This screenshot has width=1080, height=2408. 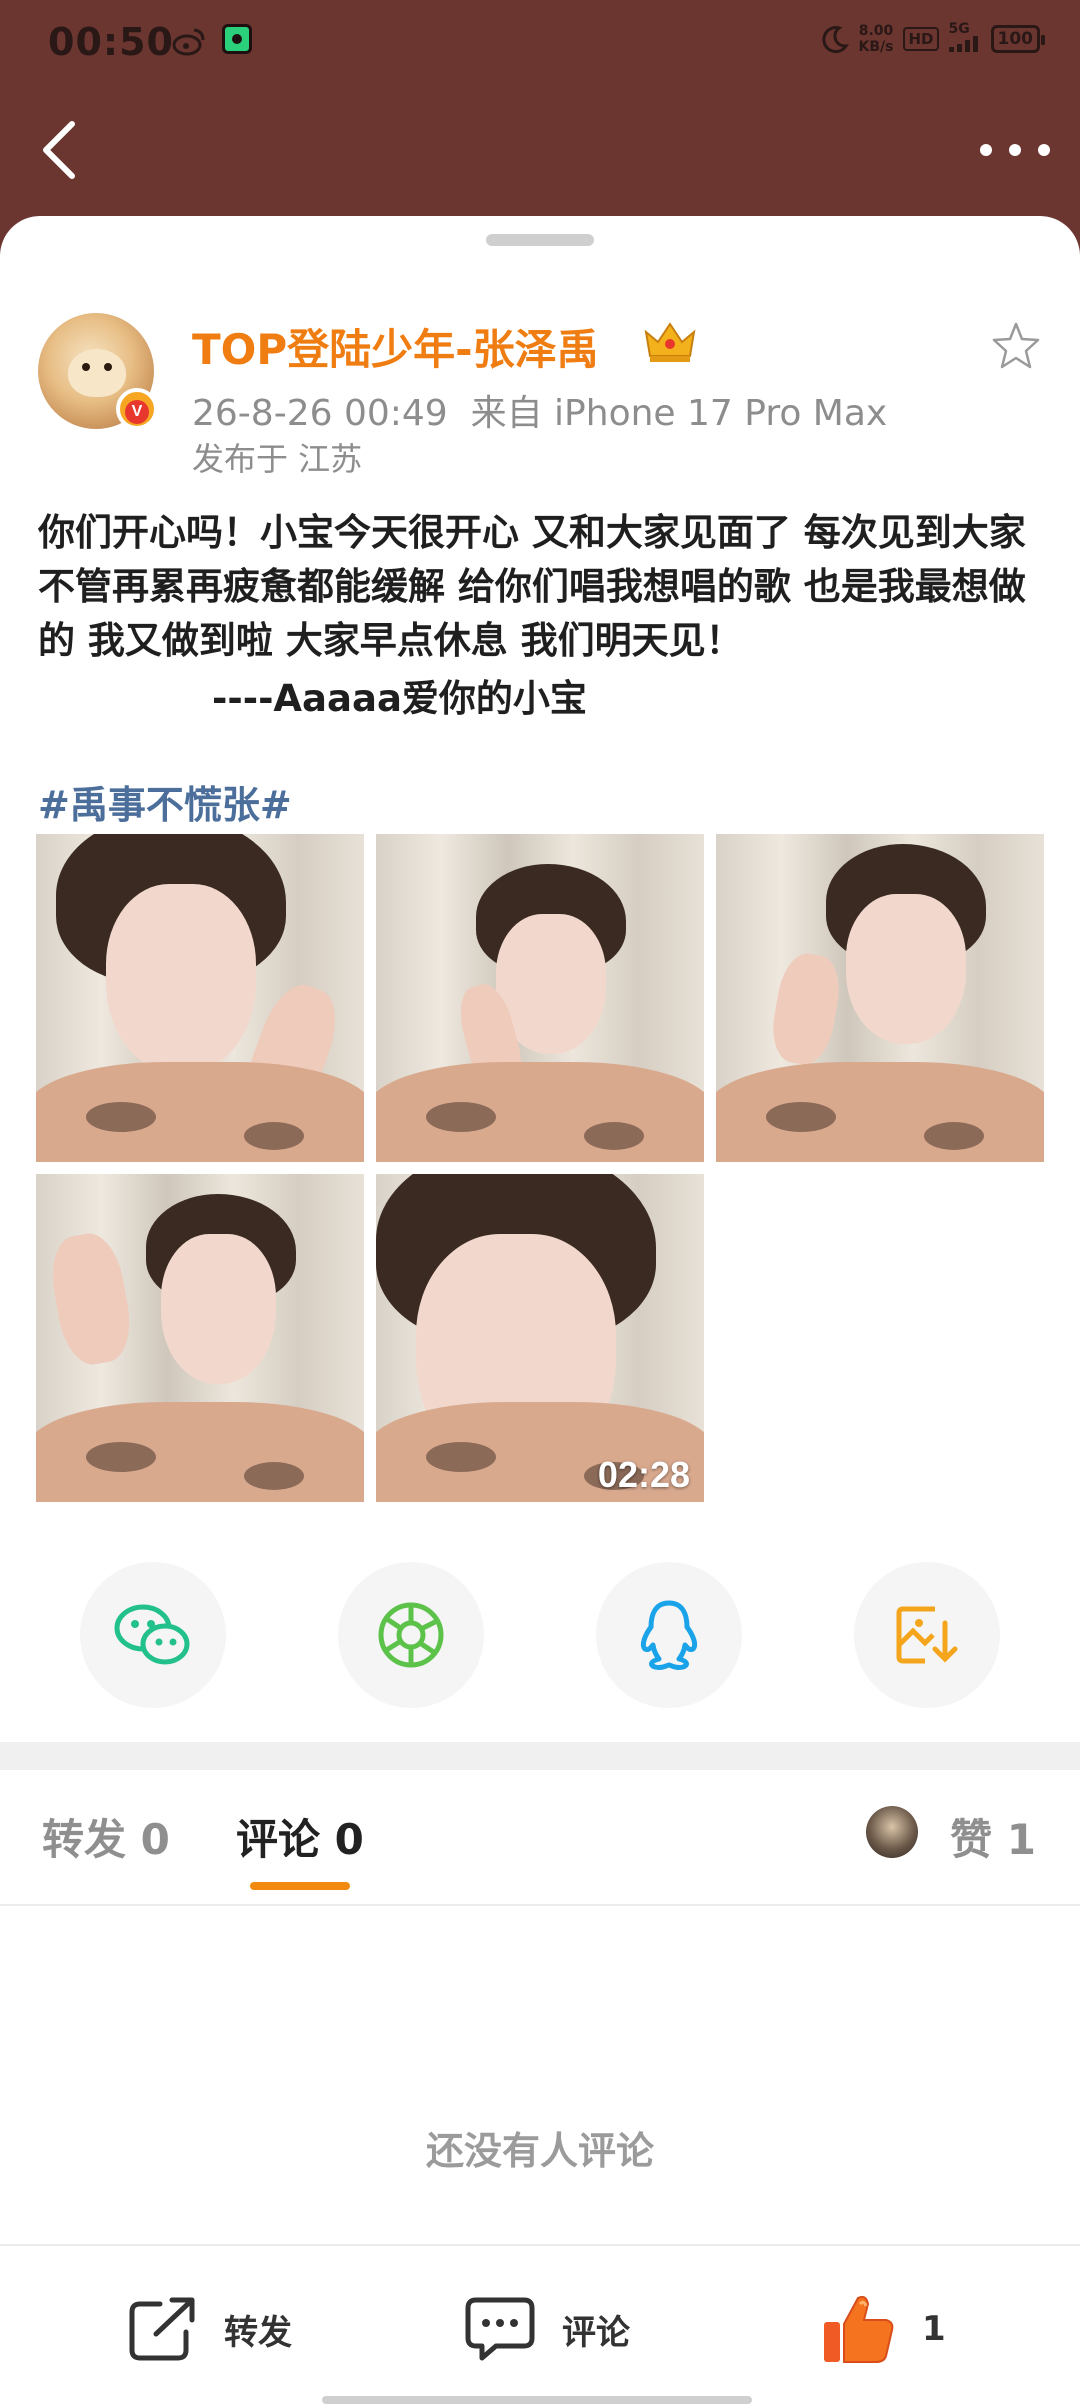 I want to click on save-image-button, so click(x=927, y=1635).